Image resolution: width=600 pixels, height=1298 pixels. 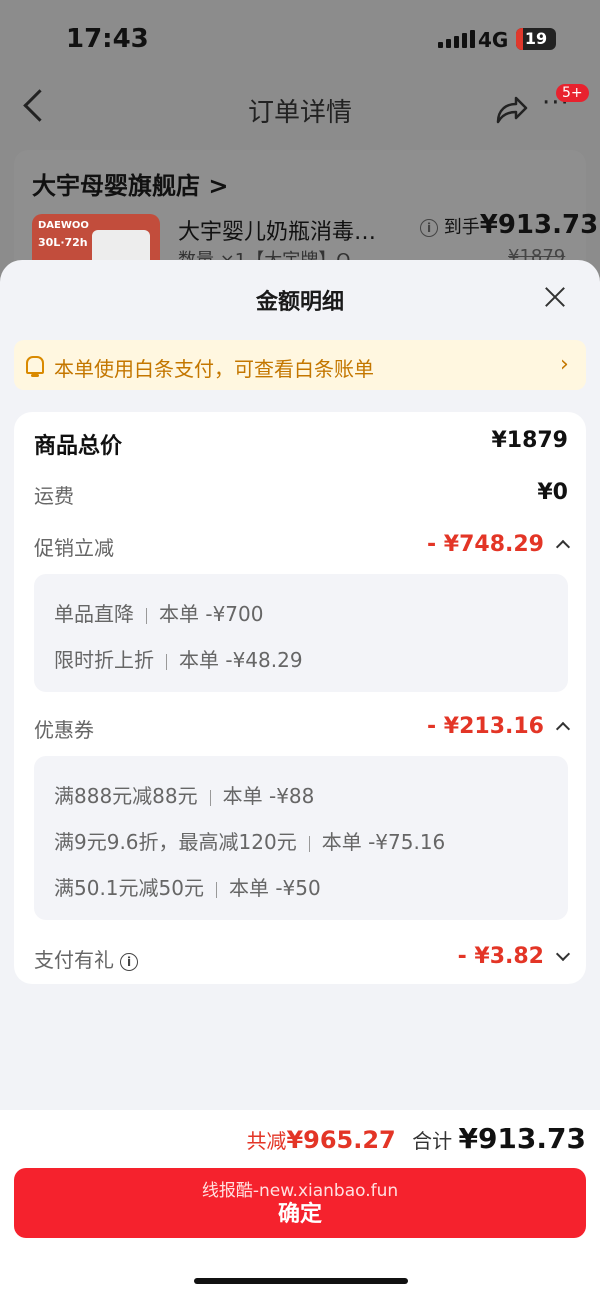 What do you see at coordinates (510, 110) in the screenshot?
I see `share-icon` at bounding box center [510, 110].